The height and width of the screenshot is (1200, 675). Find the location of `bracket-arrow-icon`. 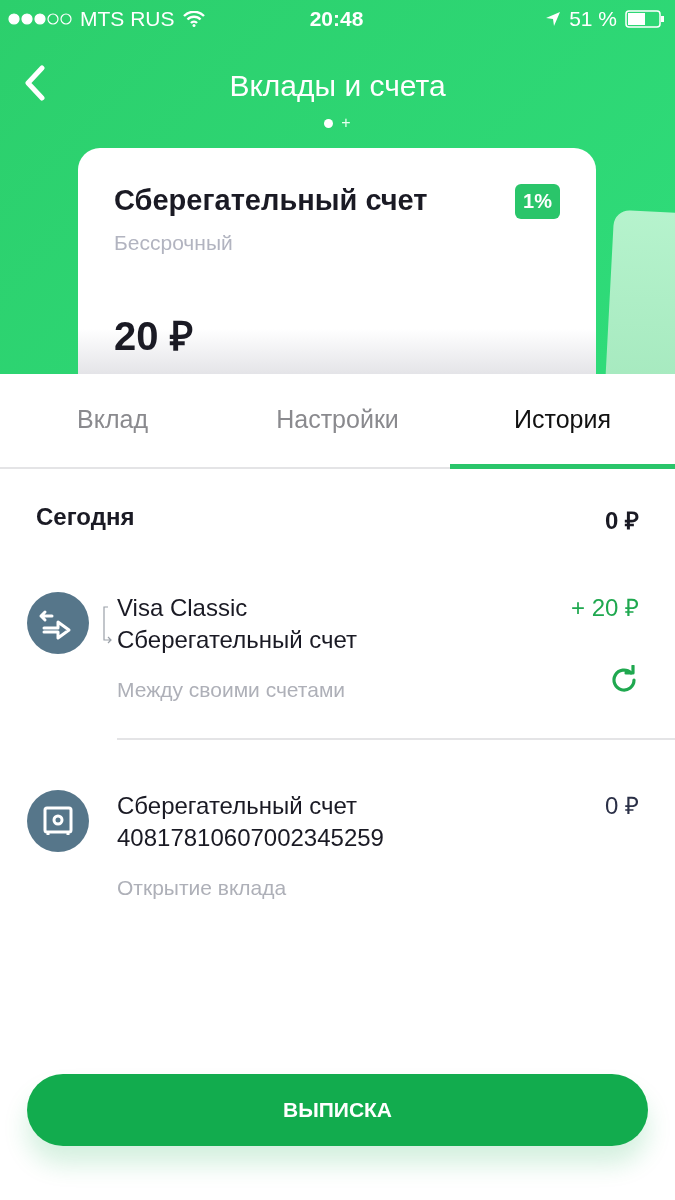

bracket-arrow-icon is located at coordinates (107, 625).